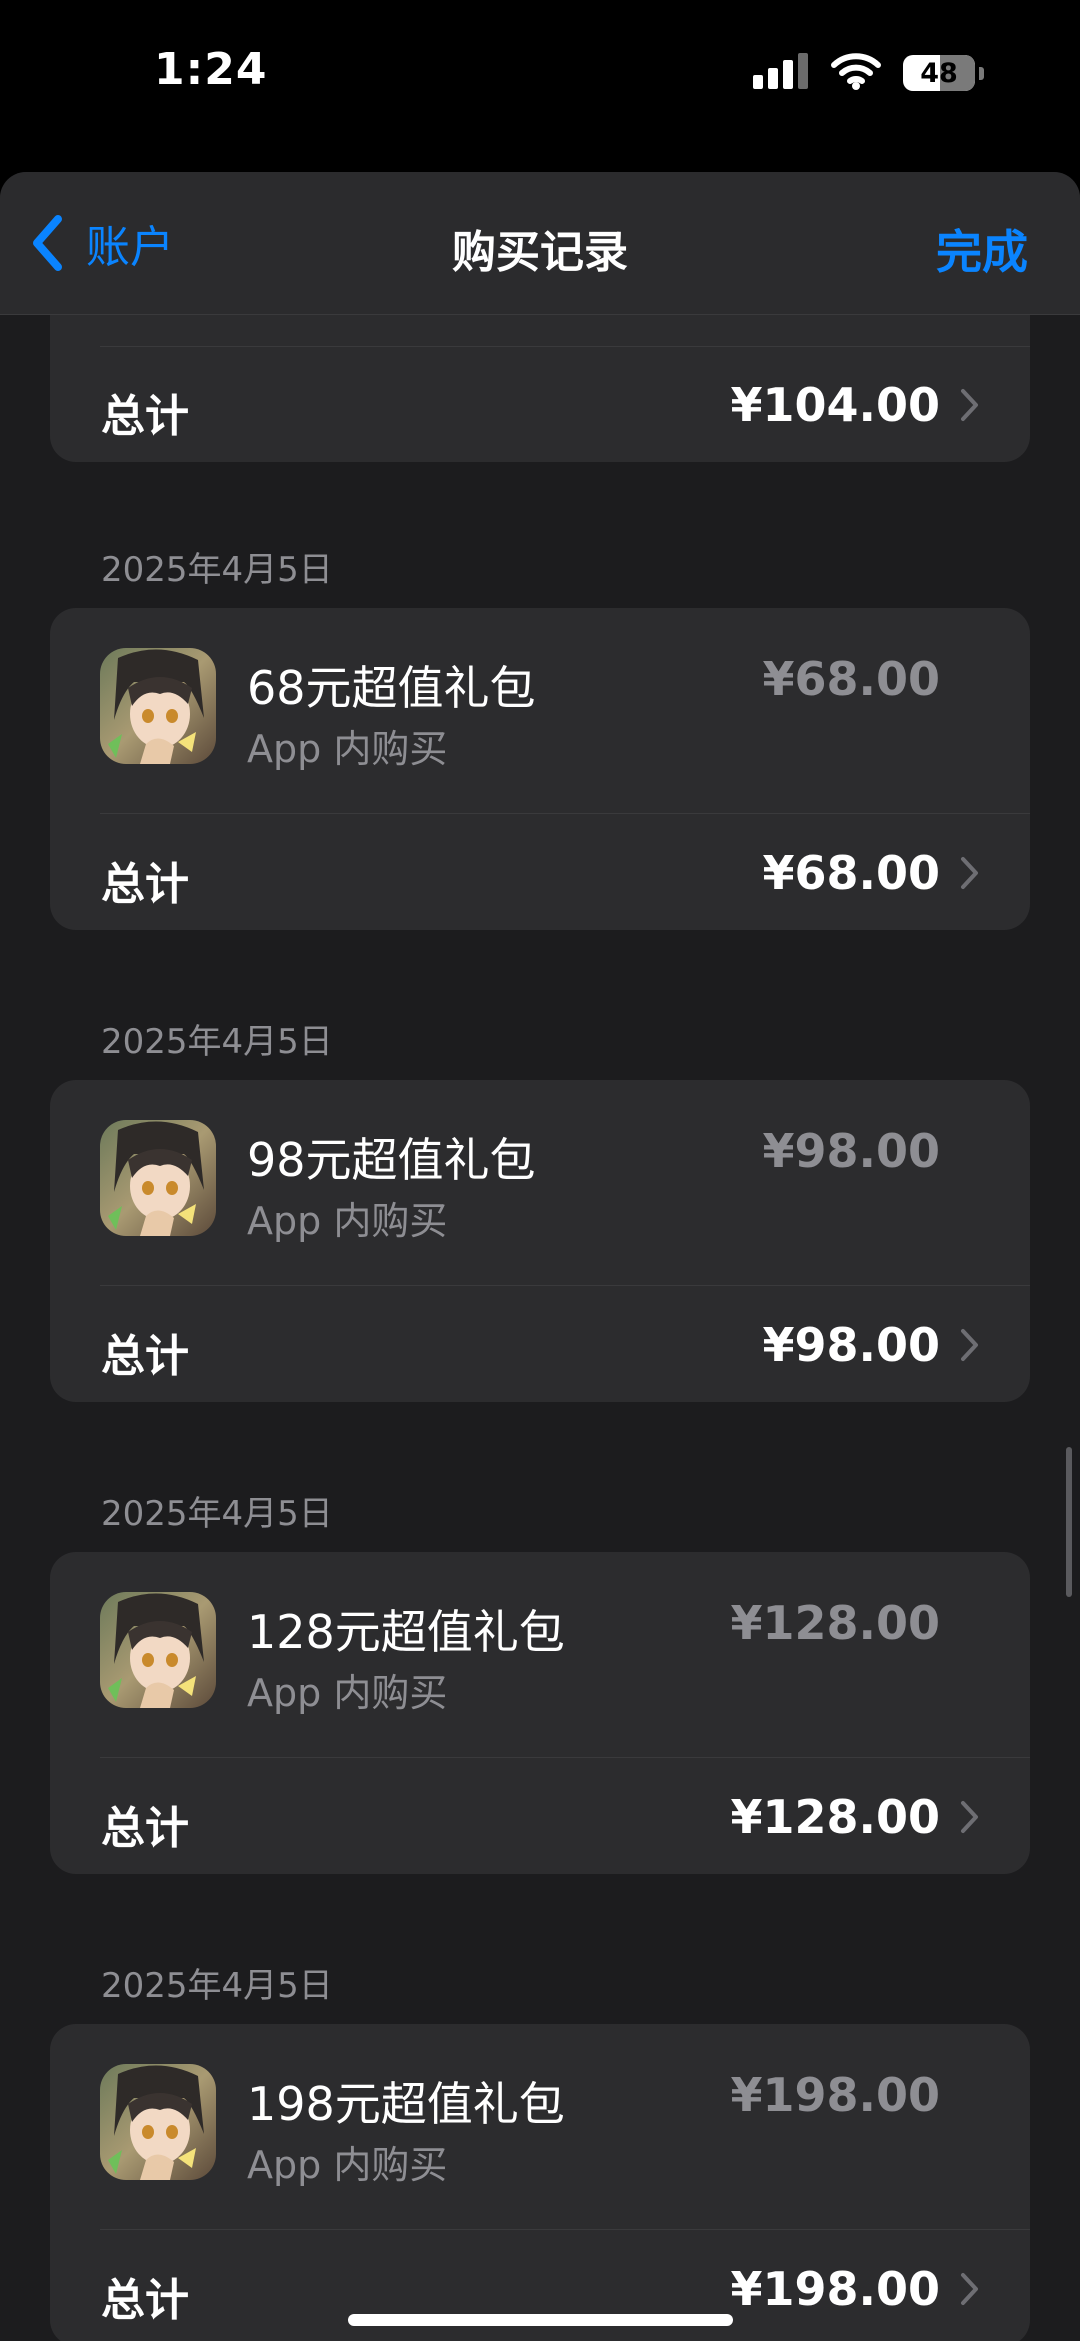 This screenshot has width=1080, height=2341. What do you see at coordinates (540, 1816) in the screenshot?
I see `total-row: 总计 ¥128.00` at bounding box center [540, 1816].